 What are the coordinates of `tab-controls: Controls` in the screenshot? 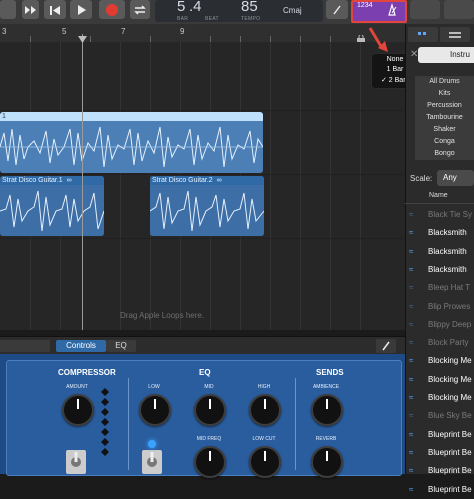 It's located at (81, 346).